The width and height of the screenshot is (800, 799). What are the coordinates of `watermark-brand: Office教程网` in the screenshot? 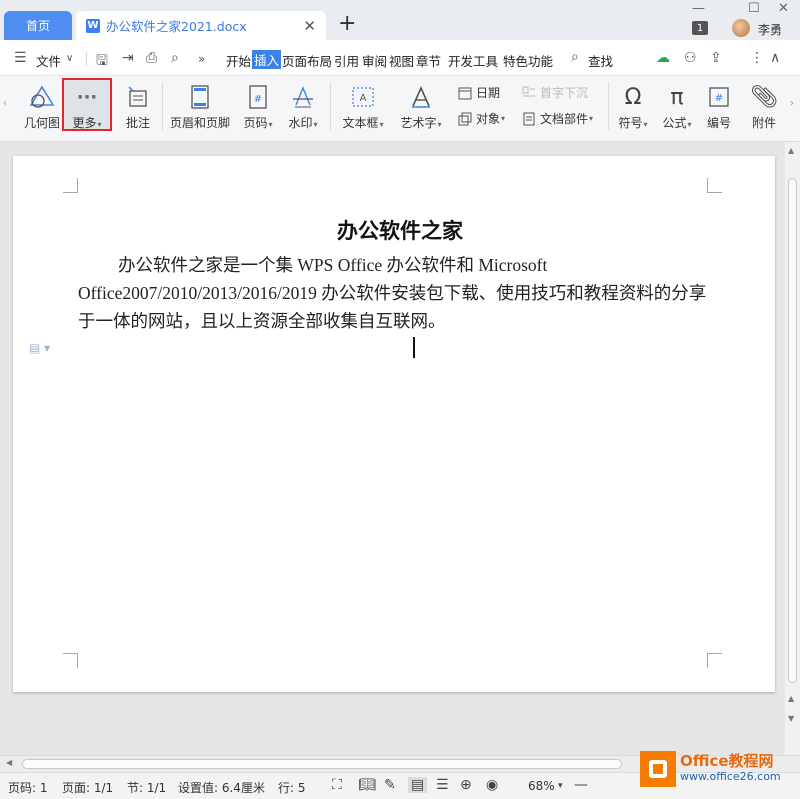 It's located at (727, 761).